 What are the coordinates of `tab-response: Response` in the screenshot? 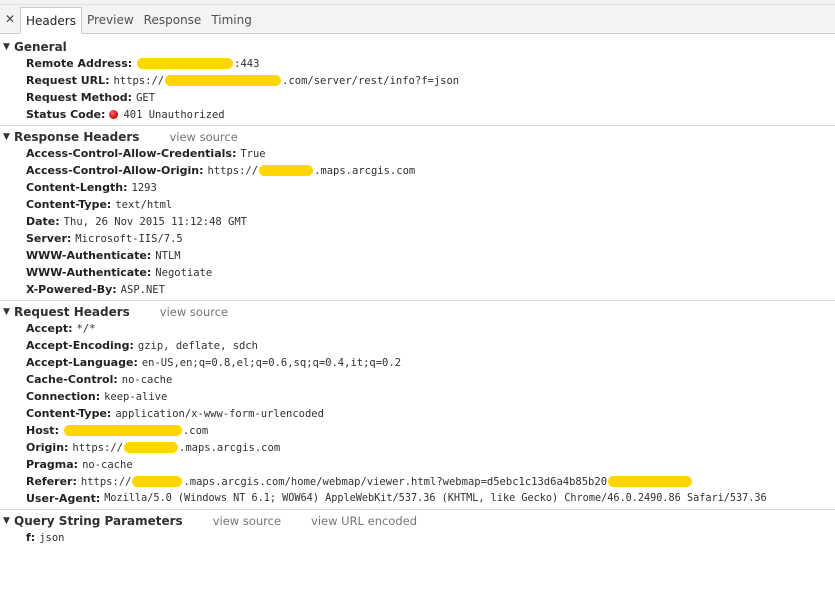 It's located at (173, 19).